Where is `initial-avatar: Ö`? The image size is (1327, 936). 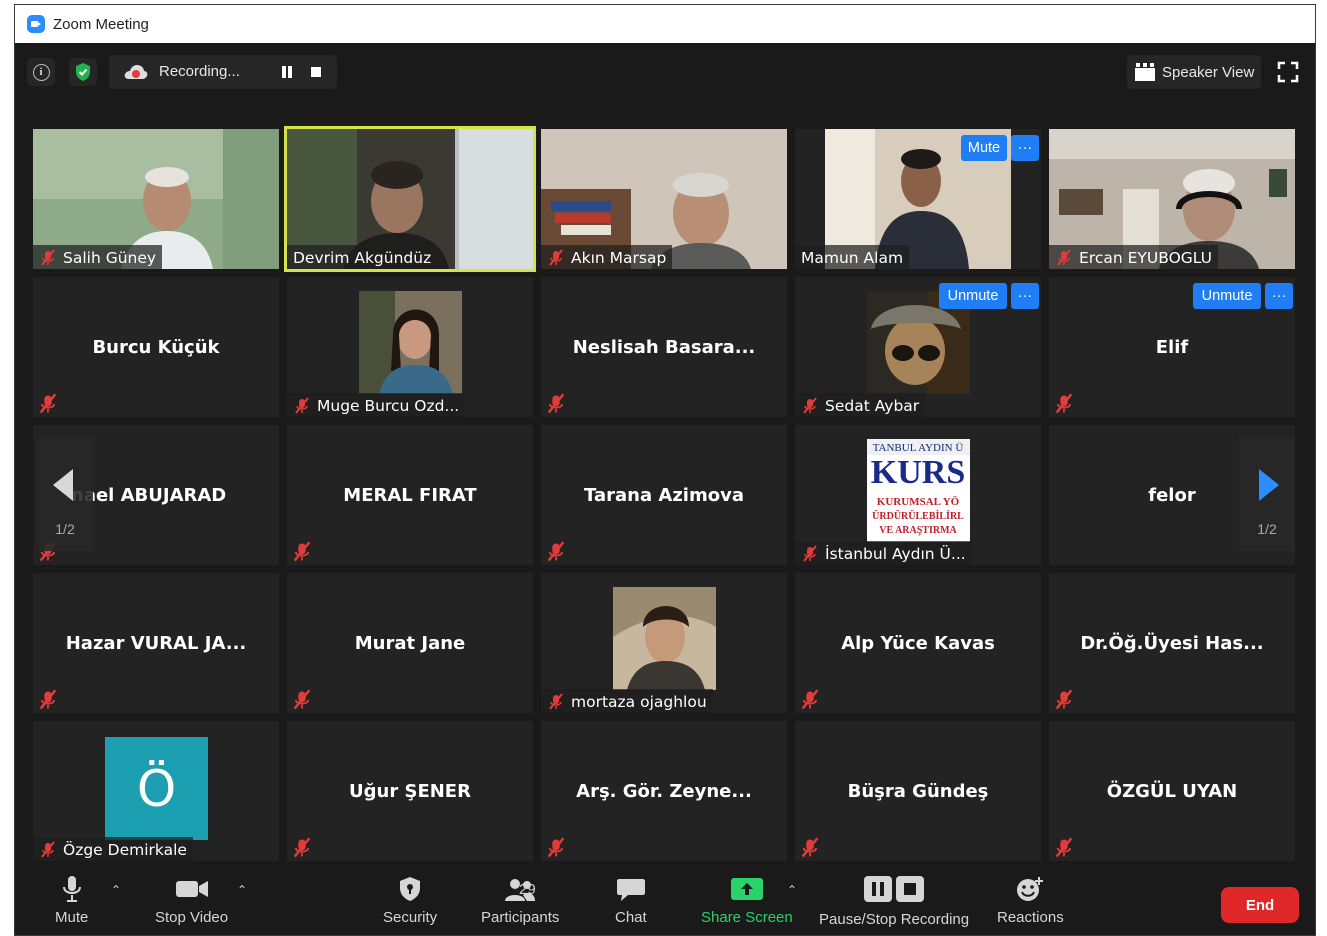 initial-avatar: Ö is located at coordinates (156, 788).